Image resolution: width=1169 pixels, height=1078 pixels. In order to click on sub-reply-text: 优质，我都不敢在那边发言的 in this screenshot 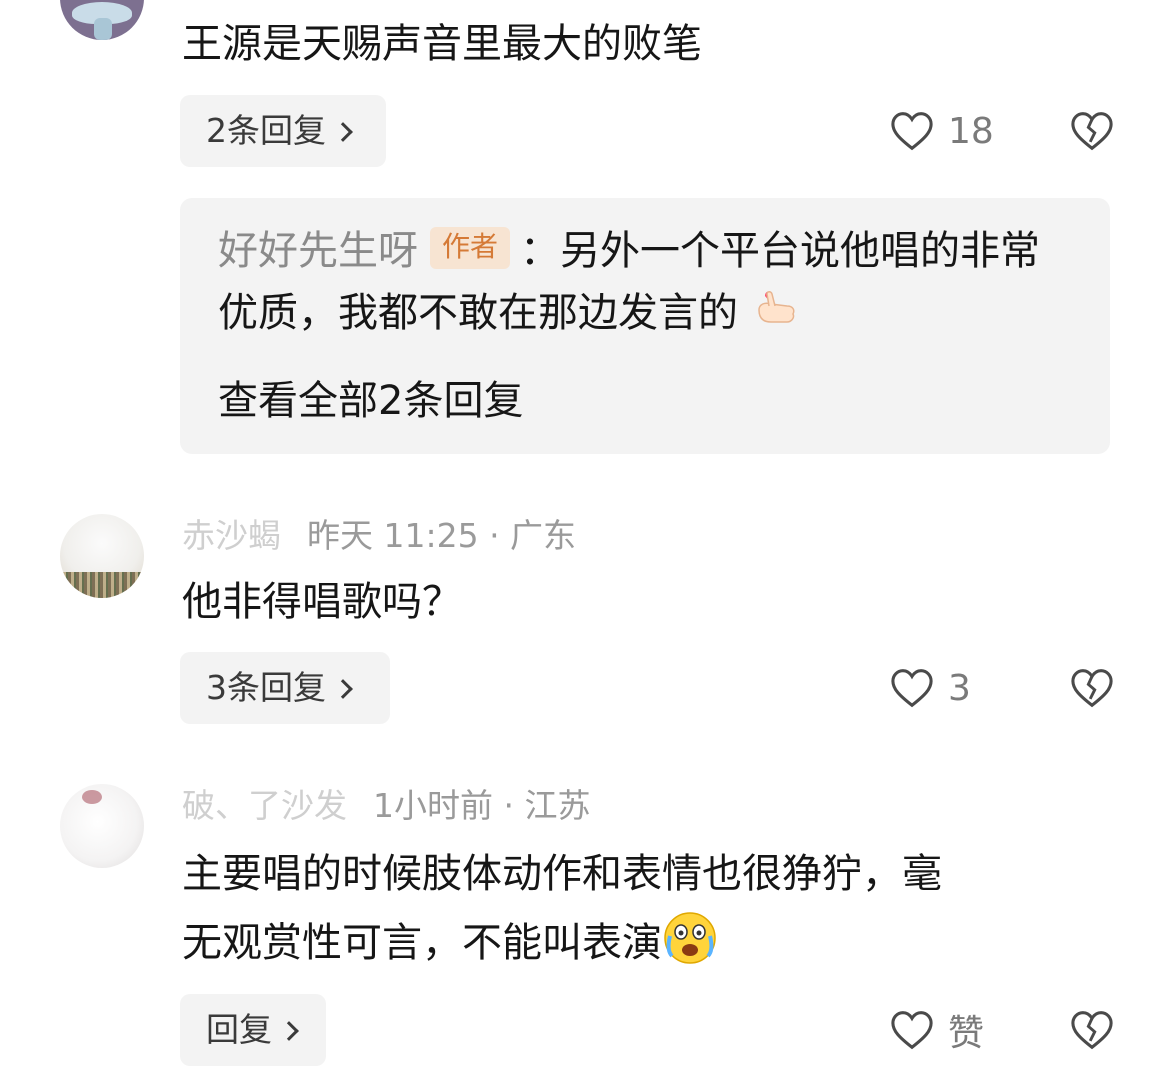, I will do `click(478, 313)`.